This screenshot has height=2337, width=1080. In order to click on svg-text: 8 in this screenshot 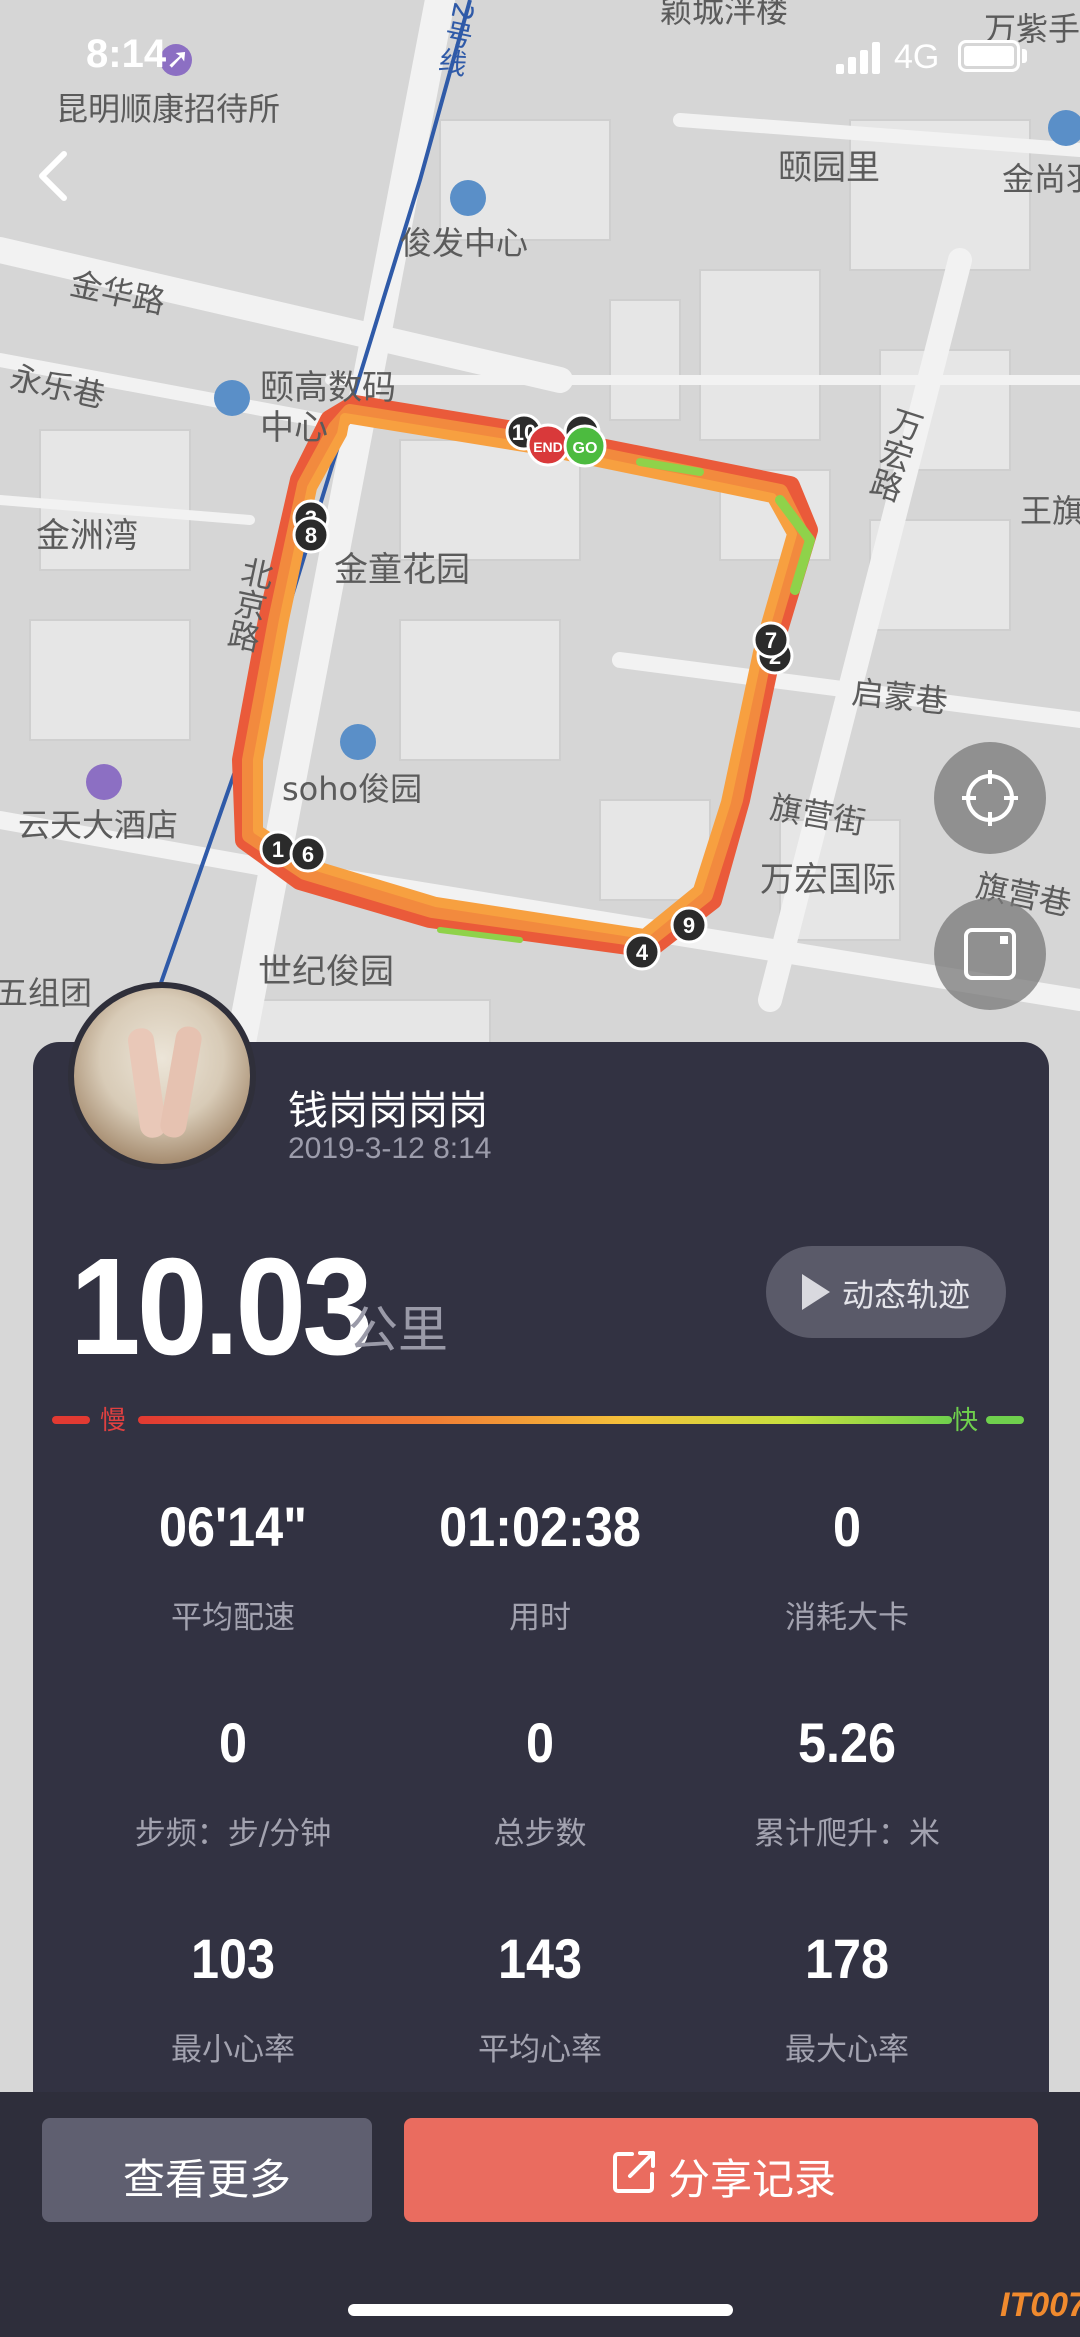, I will do `click(311, 535)`.